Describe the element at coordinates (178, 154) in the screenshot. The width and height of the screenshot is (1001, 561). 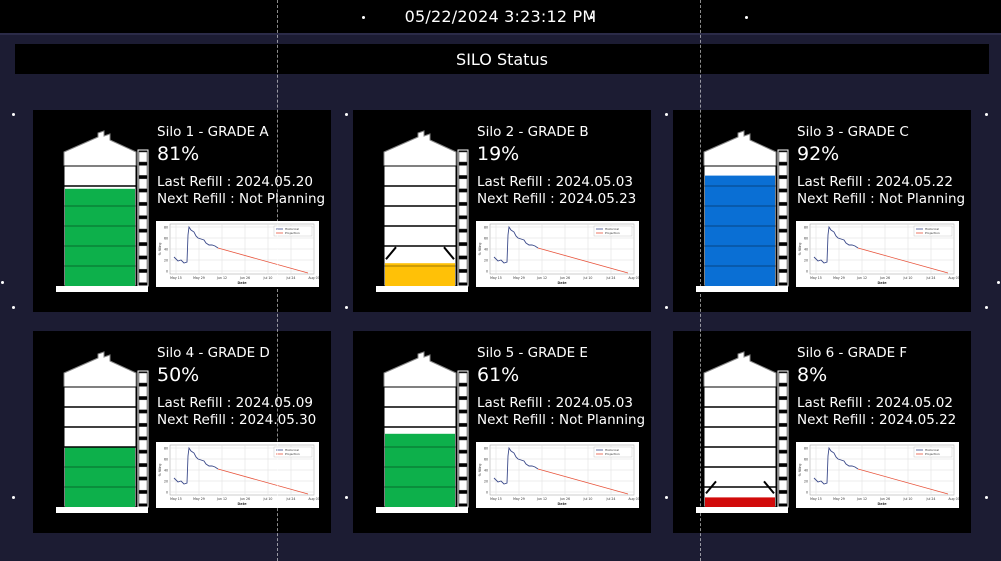
I see `silo-percent: 81%` at that location.